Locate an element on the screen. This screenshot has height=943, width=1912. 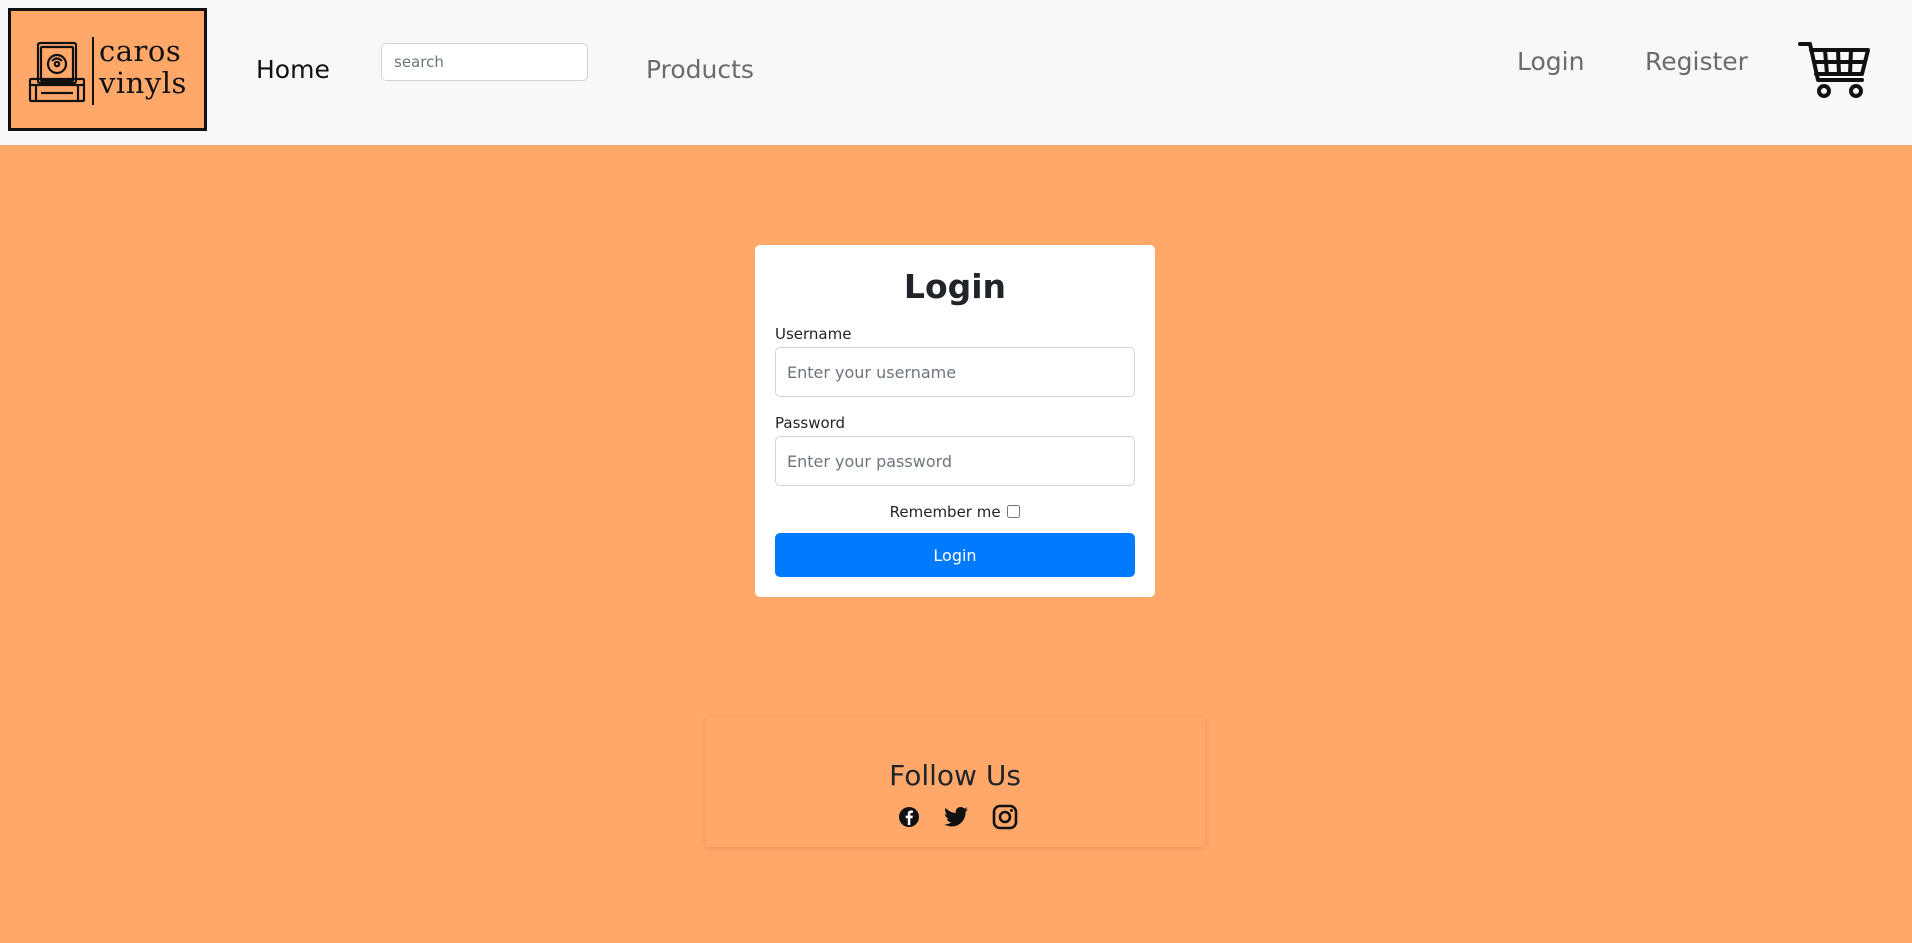
login-title: Login is located at coordinates (955, 286).